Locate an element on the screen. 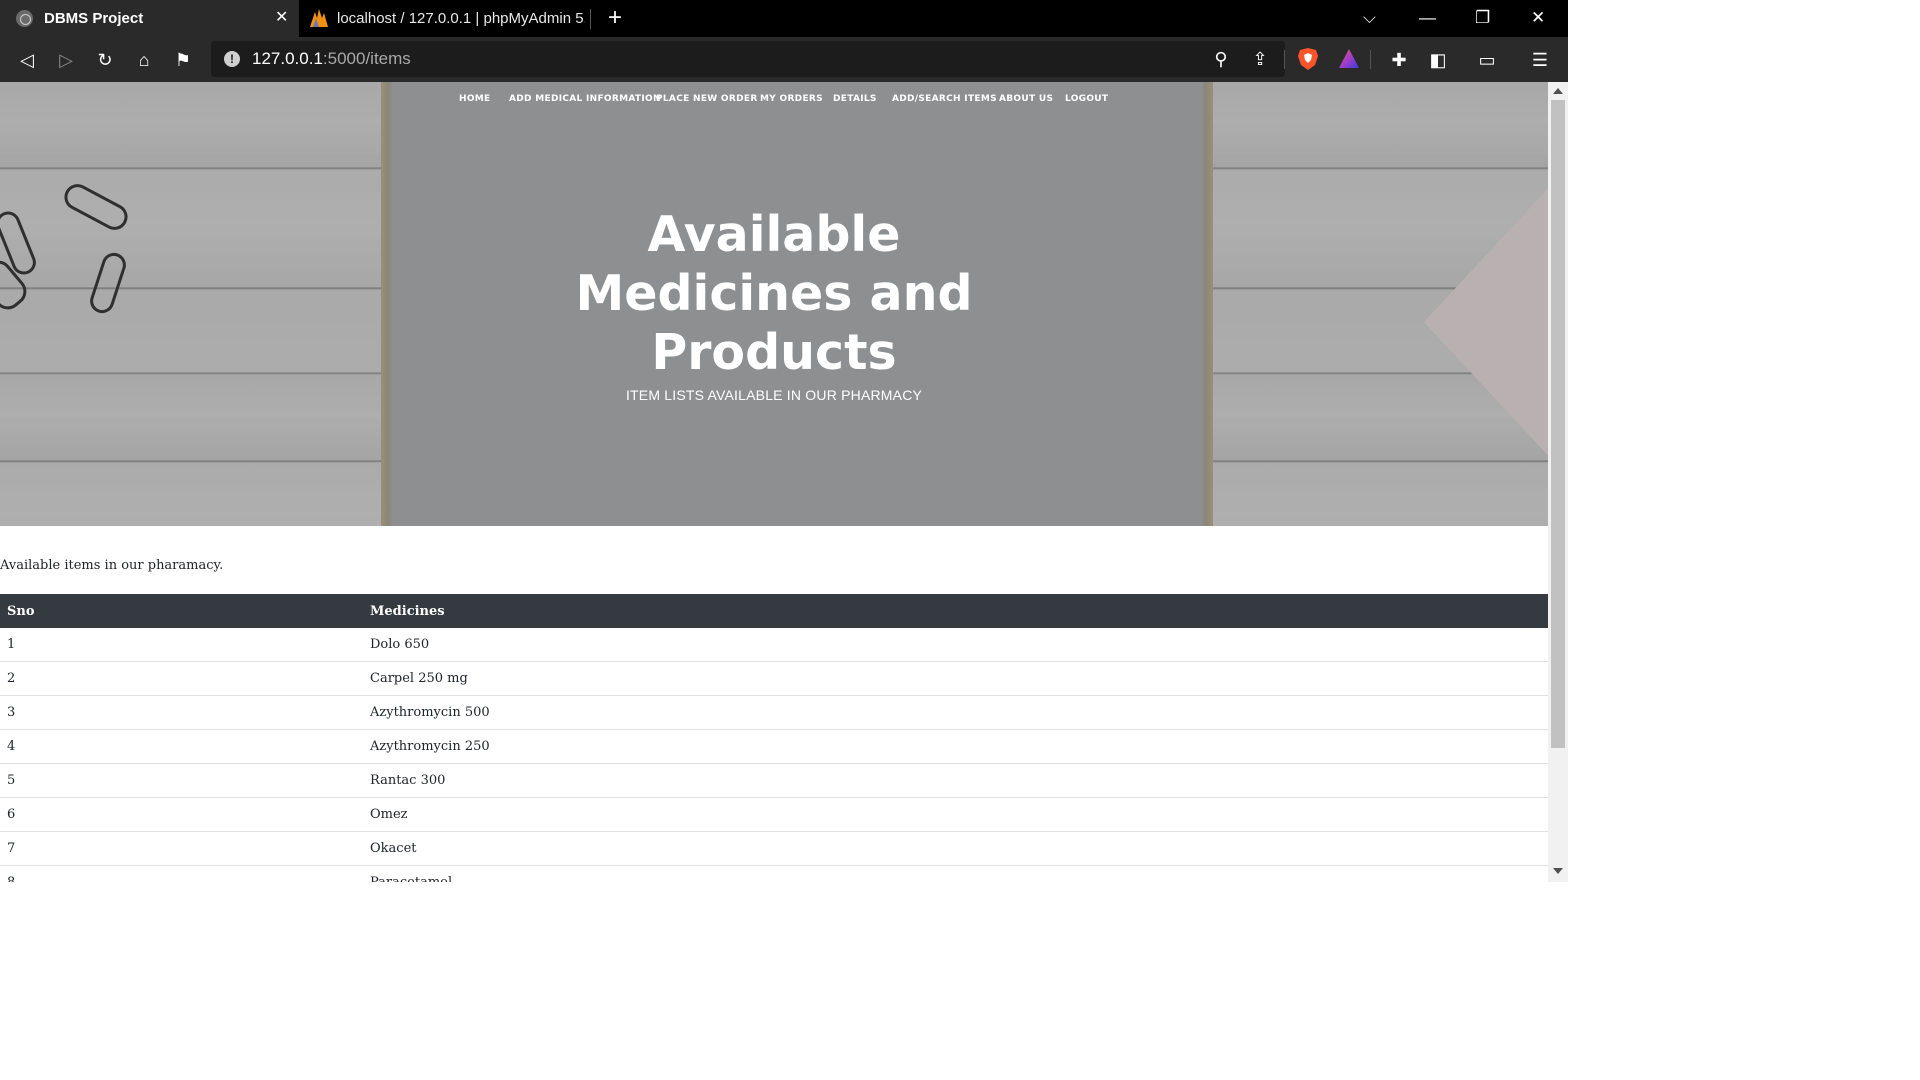 Image resolution: width=1920 pixels, height=1080 pixels. sidebar-icon: ◧ is located at coordinates (1438, 60).